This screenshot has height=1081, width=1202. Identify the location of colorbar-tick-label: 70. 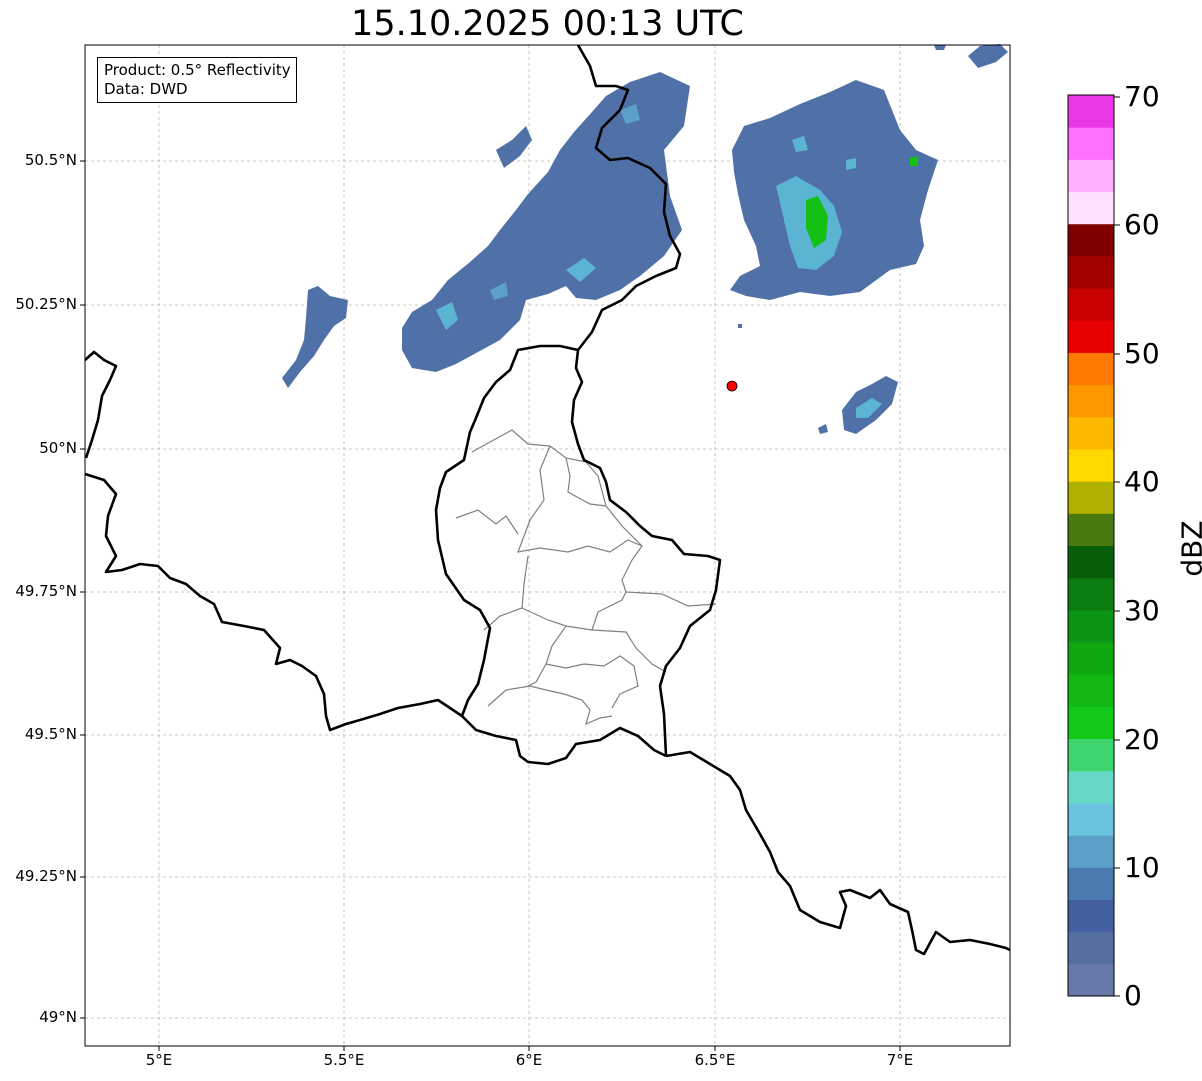
(1142, 96).